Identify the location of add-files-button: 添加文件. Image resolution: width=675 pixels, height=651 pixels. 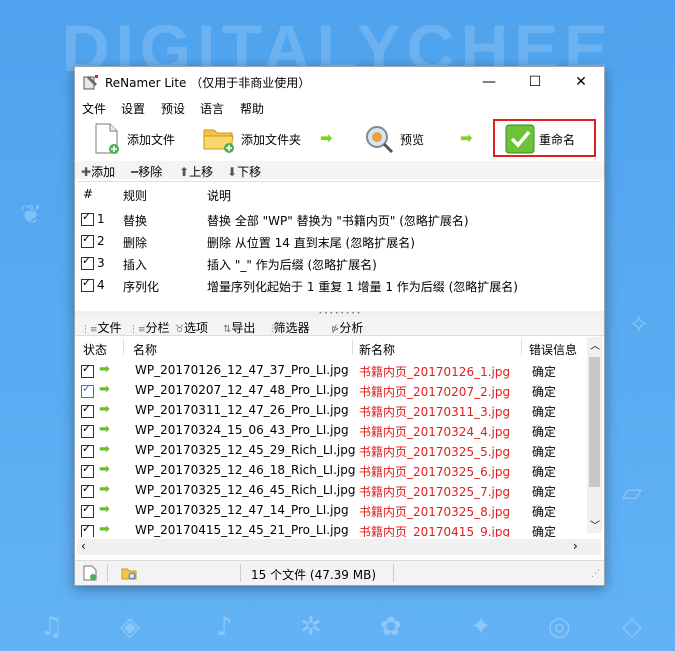
(134, 139).